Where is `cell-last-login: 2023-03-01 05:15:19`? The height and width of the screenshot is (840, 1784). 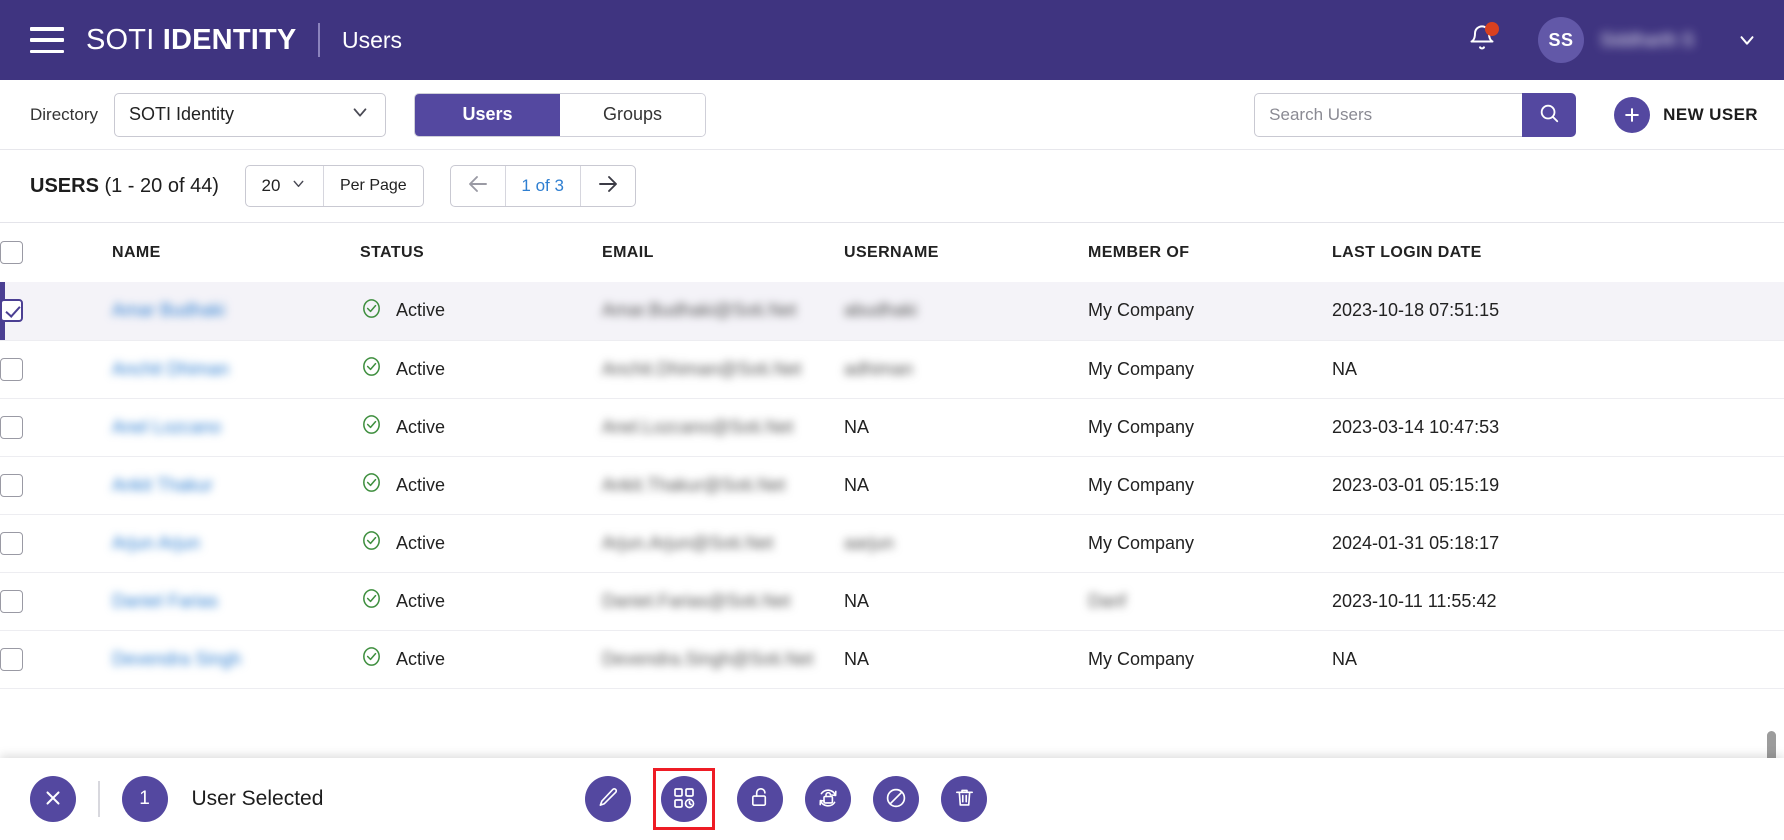 cell-last-login: 2023-03-01 05:15:19 is located at coordinates (1558, 485).